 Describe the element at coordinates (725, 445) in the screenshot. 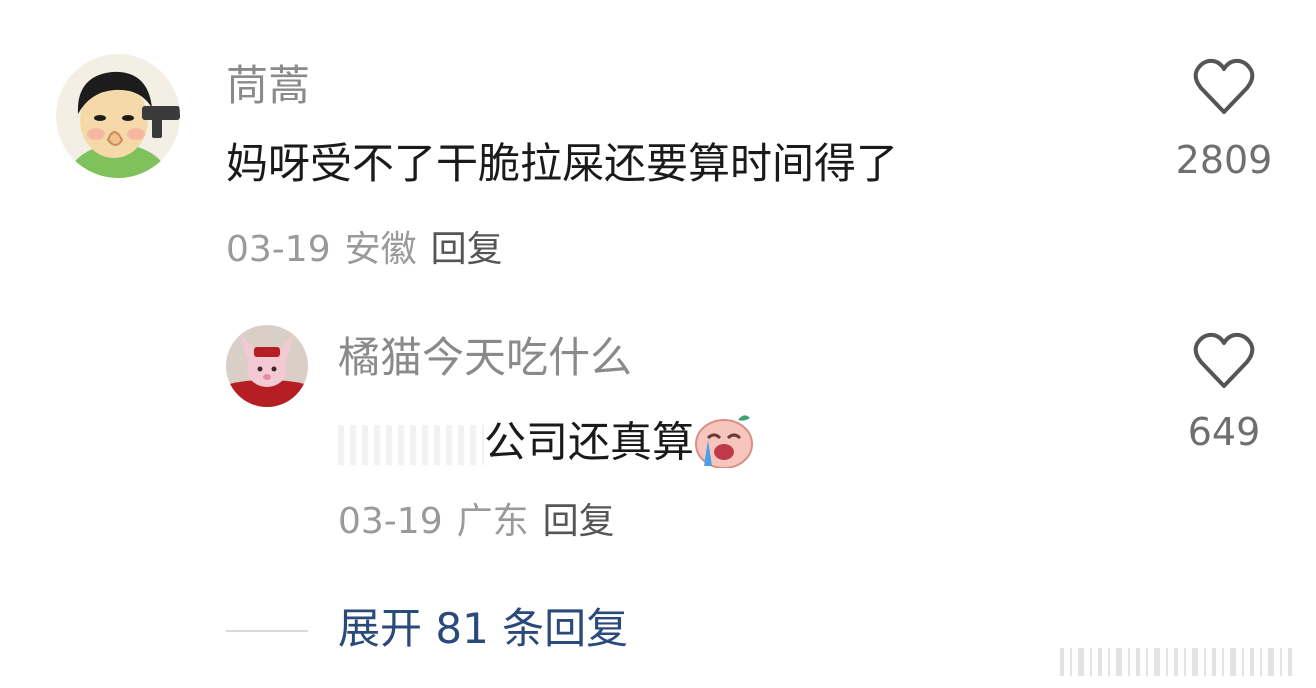

I see `crying-emoji-icon` at that location.